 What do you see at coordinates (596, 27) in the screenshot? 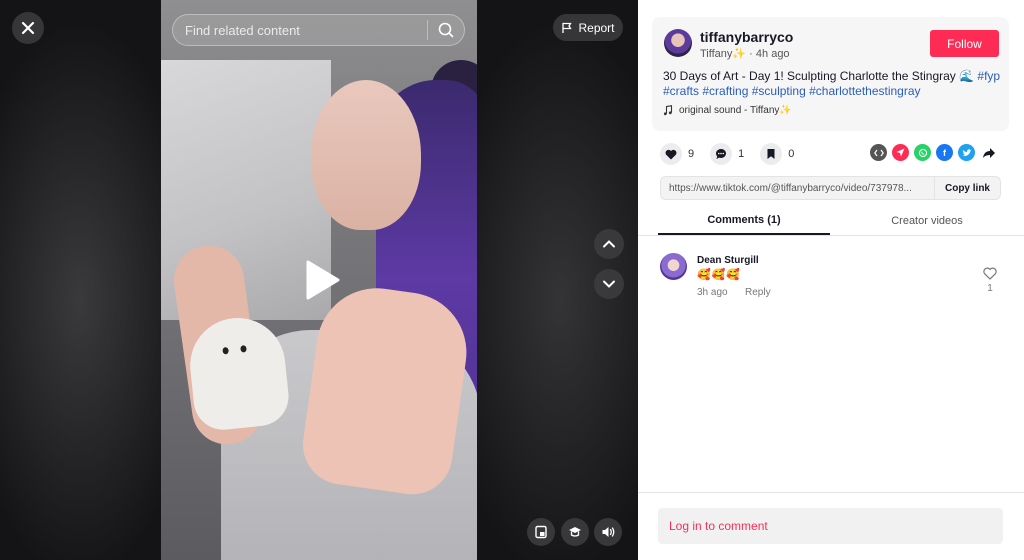
I see `report-label: Report` at bounding box center [596, 27].